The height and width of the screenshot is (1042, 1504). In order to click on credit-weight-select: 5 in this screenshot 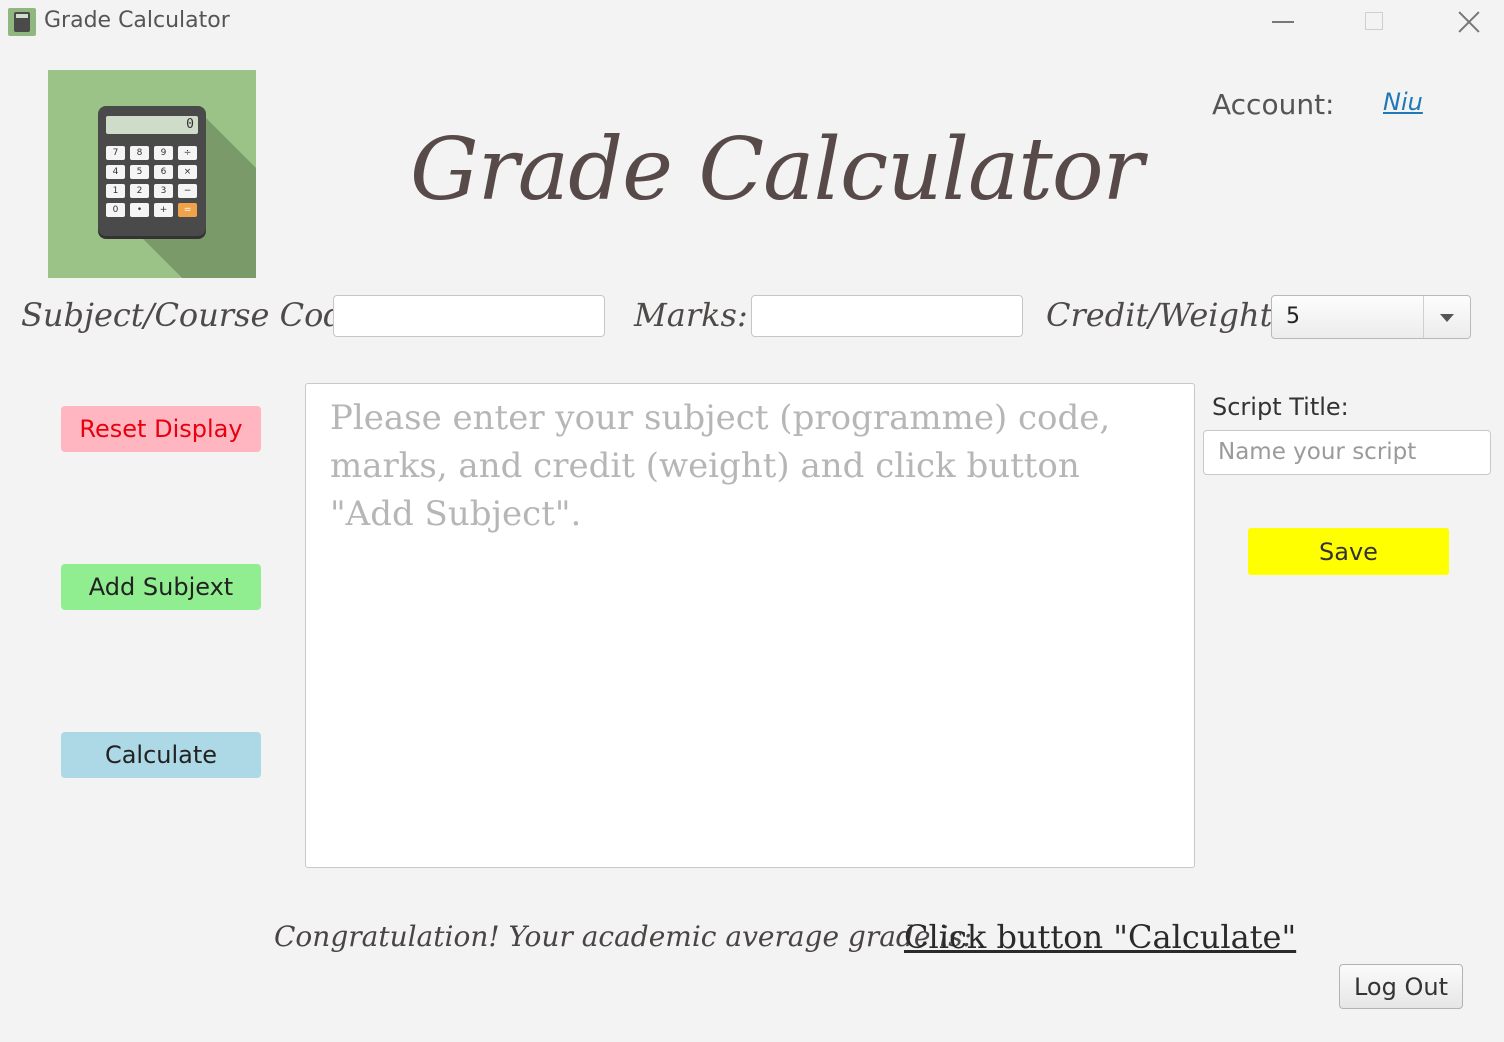, I will do `click(1371, 317)`.